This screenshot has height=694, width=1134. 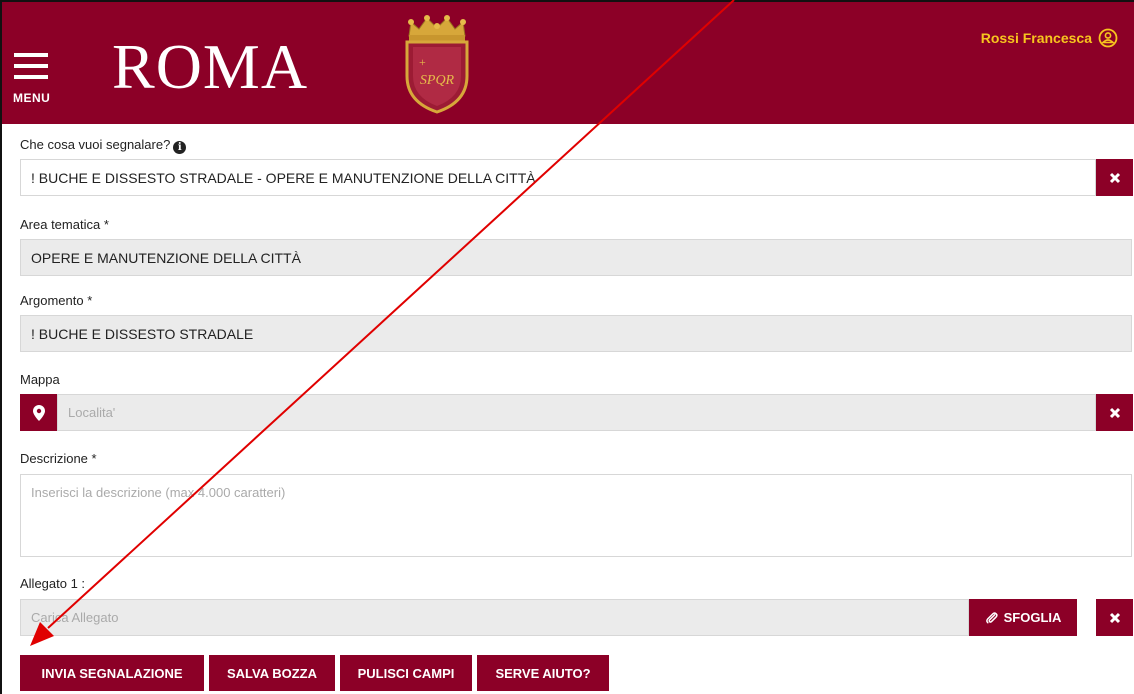 I want to click on logo-text: ROMA, so click(x=210, y=66).